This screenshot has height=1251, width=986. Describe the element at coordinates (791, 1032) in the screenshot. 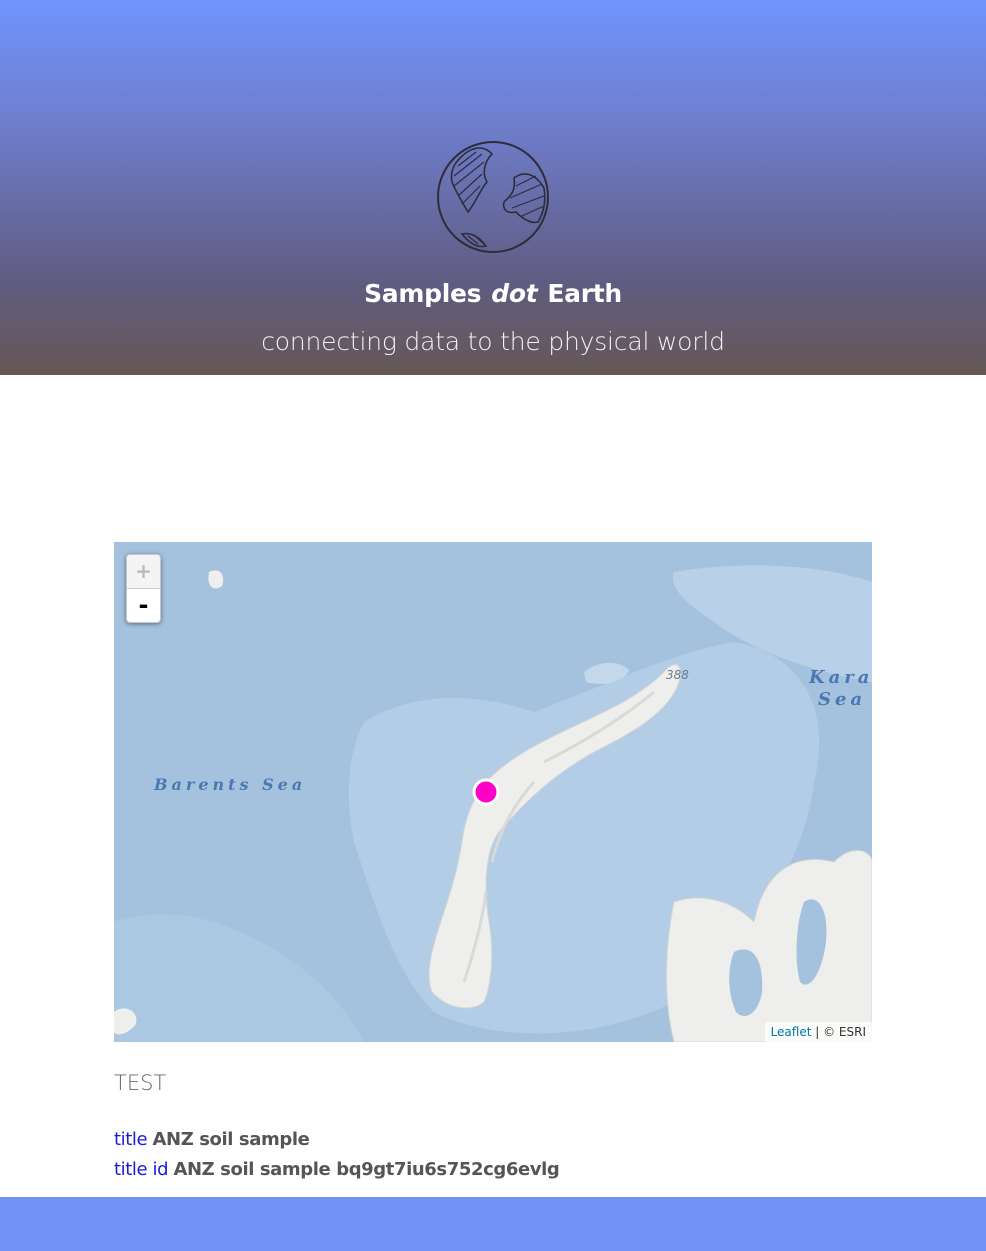

I see `leaflet-link: Leaflet` at that location.